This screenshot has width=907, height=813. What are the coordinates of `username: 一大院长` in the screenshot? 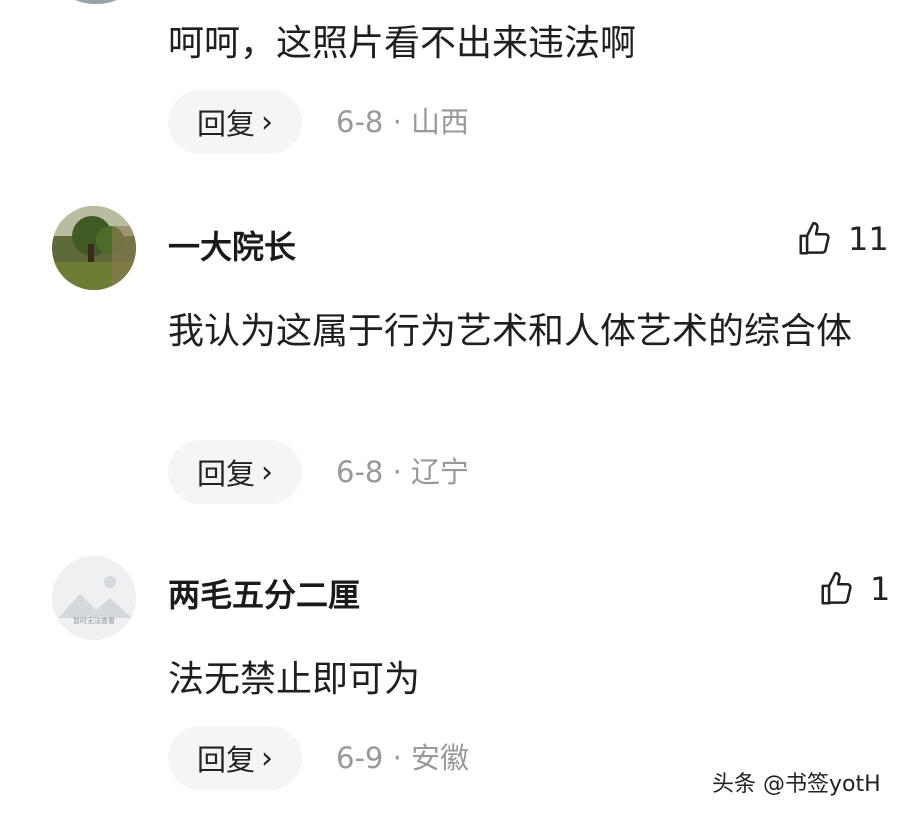 It's located at (232, 245).